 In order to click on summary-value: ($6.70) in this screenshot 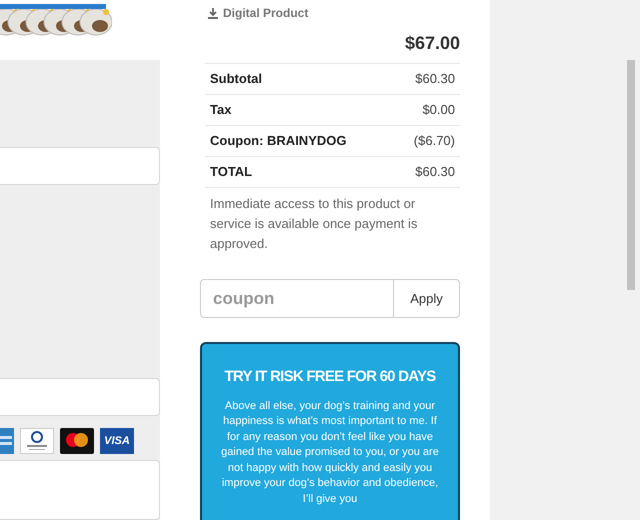, I will do `click(434, 141)`.